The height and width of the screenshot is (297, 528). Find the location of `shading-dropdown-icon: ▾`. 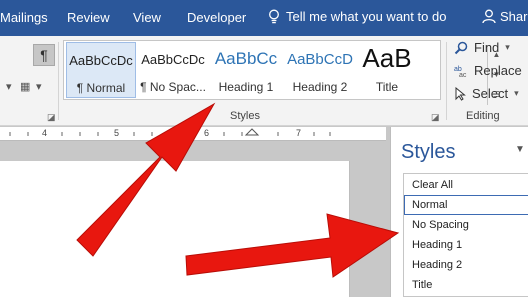

shading-dropdown-icon: ▾ is located at coordinates (9, 86).